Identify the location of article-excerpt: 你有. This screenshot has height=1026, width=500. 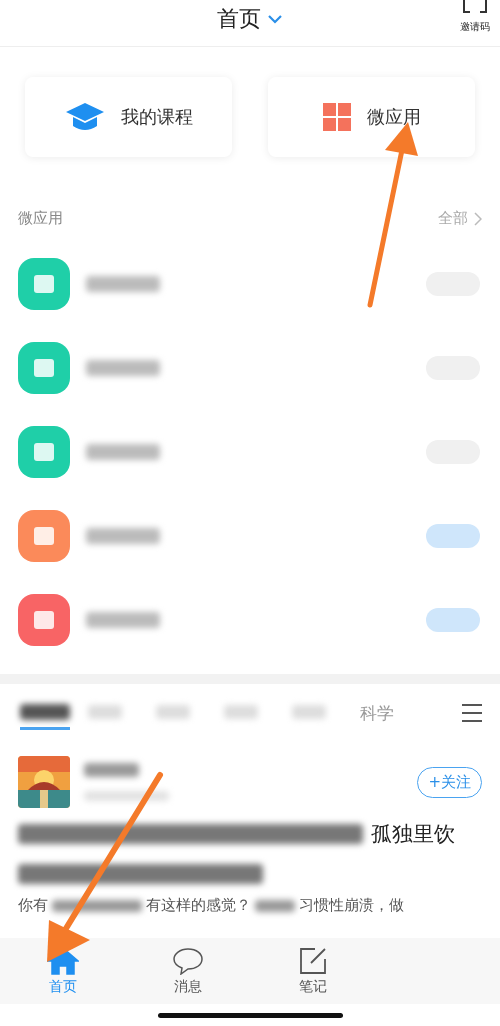
(33, 905).